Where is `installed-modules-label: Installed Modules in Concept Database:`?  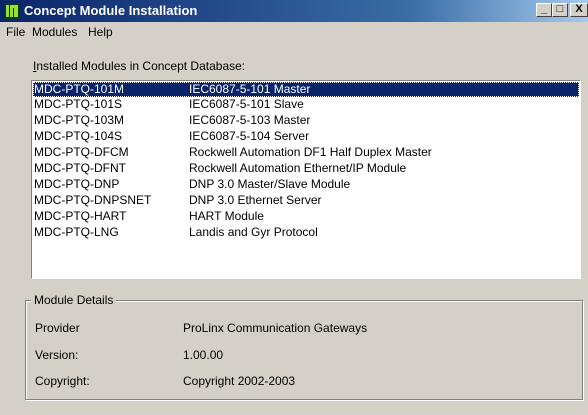
installed-modules-label: Installed Modules in Concept Database: is located at coordinates (139, 66).